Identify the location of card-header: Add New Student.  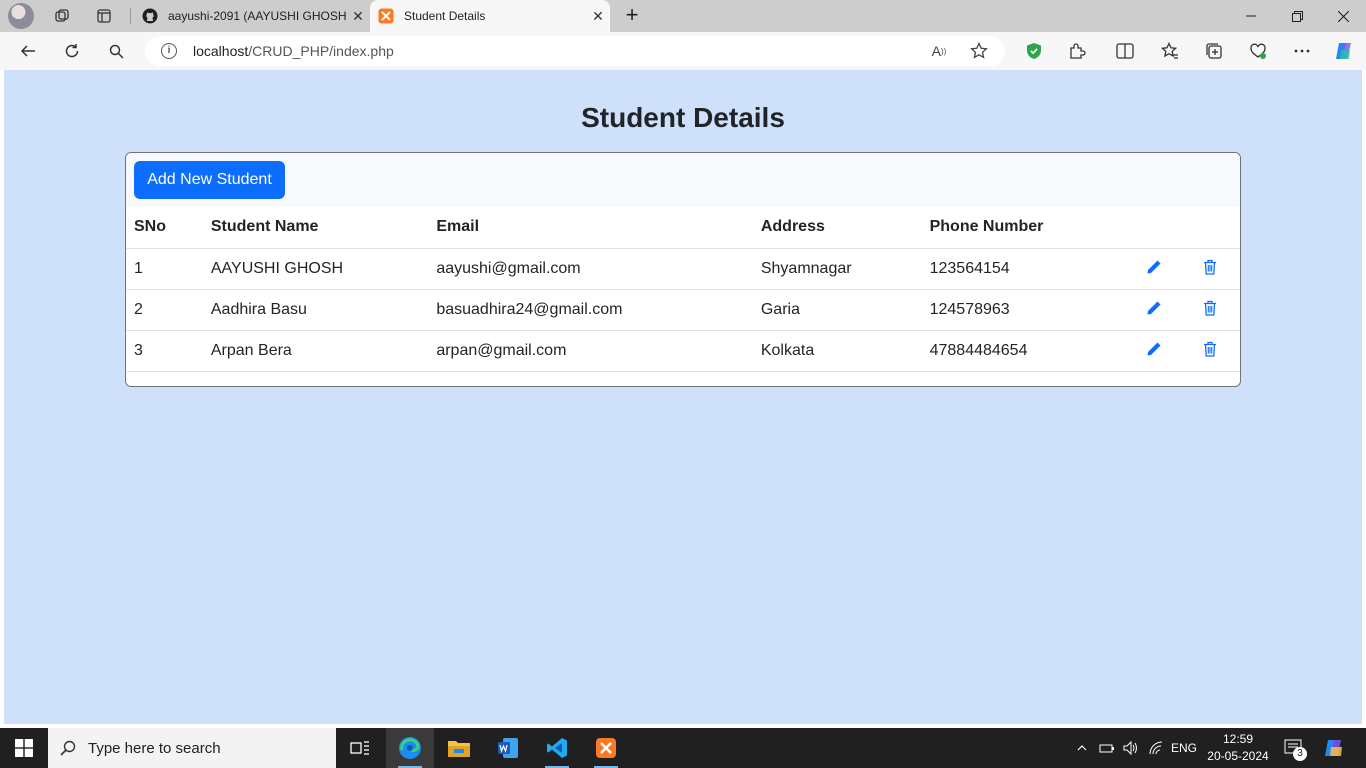
(683, 180).